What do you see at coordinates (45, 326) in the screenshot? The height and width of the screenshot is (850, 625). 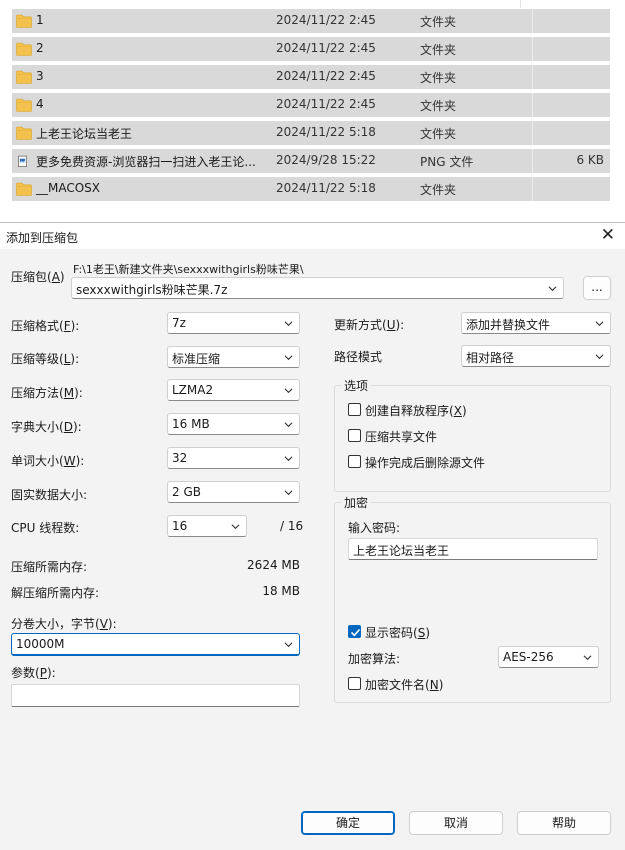 I see `format-label: 压缩格式(F):` at bounding box center [45, 326].